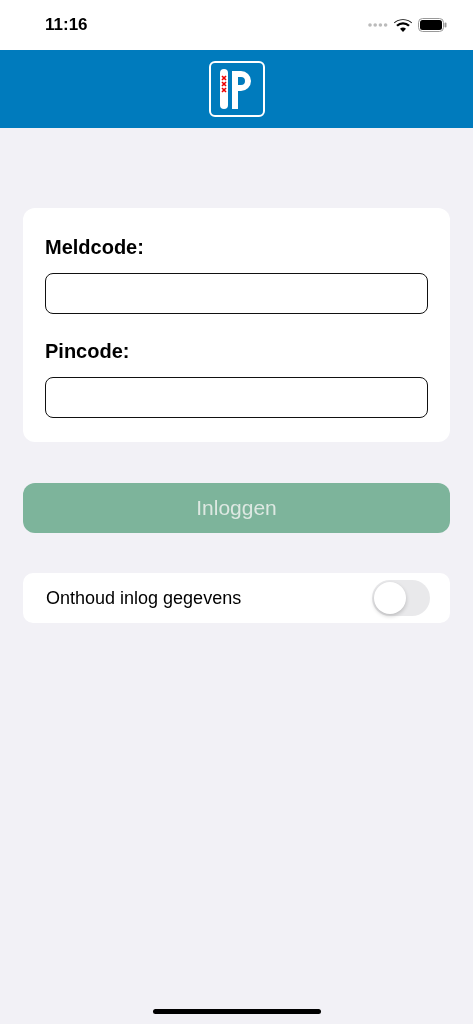 This screenshot has width=473, height=1024. I want to click on wifi-icon, so click(403, 25).